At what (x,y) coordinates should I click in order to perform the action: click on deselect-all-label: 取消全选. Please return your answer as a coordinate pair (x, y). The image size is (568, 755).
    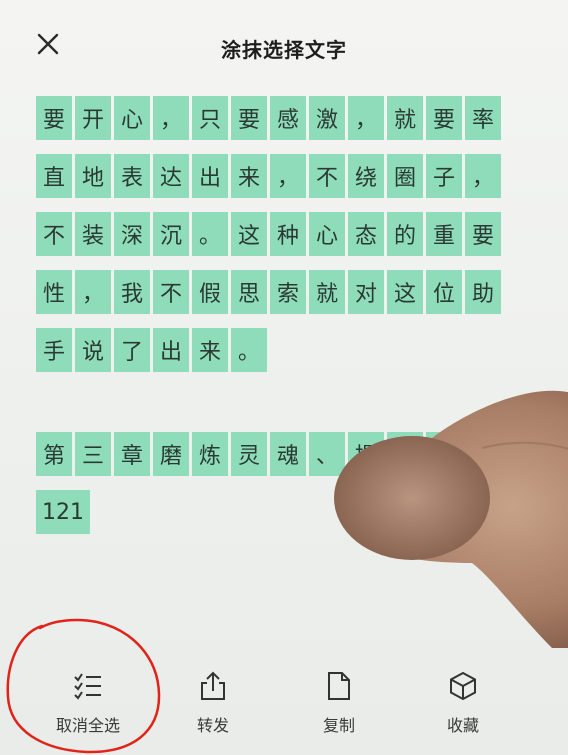
    Looking at the image, I should click on (87, 725).